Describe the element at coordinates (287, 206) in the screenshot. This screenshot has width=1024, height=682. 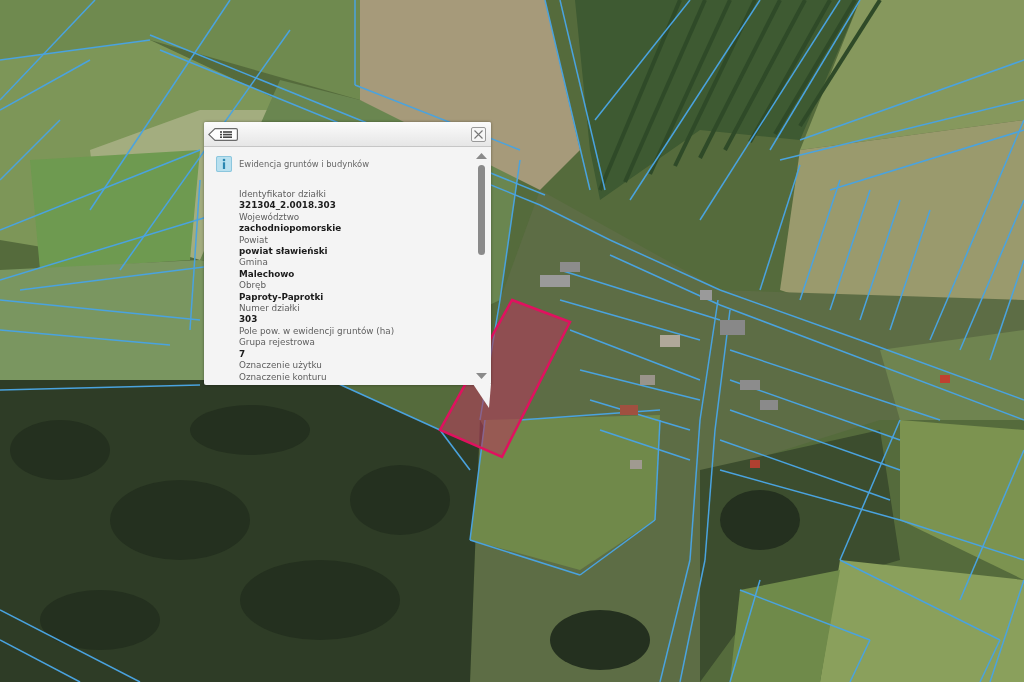
I see `attribute-value: 321304_2.0018.303` at that location.